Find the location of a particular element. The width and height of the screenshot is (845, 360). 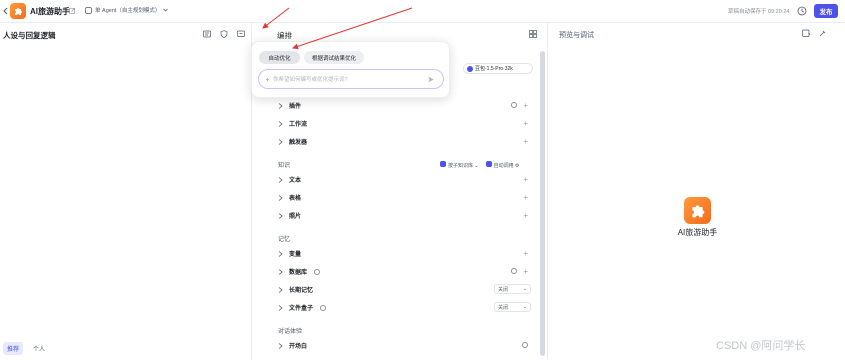

knowledge-row-label: 文本 is located at coordinates (295, 181).